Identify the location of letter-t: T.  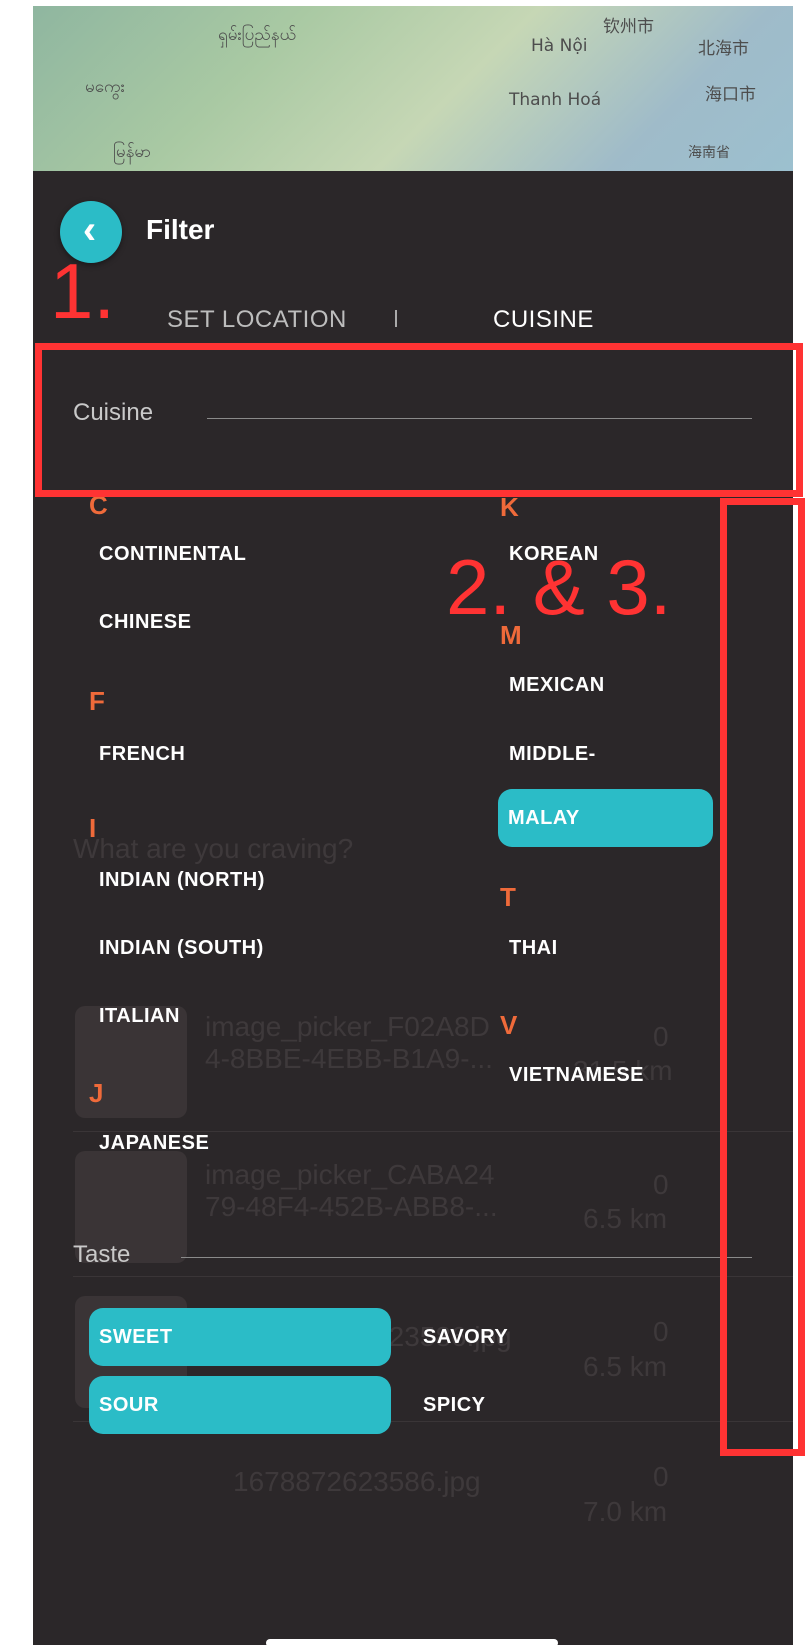
(508, 897).